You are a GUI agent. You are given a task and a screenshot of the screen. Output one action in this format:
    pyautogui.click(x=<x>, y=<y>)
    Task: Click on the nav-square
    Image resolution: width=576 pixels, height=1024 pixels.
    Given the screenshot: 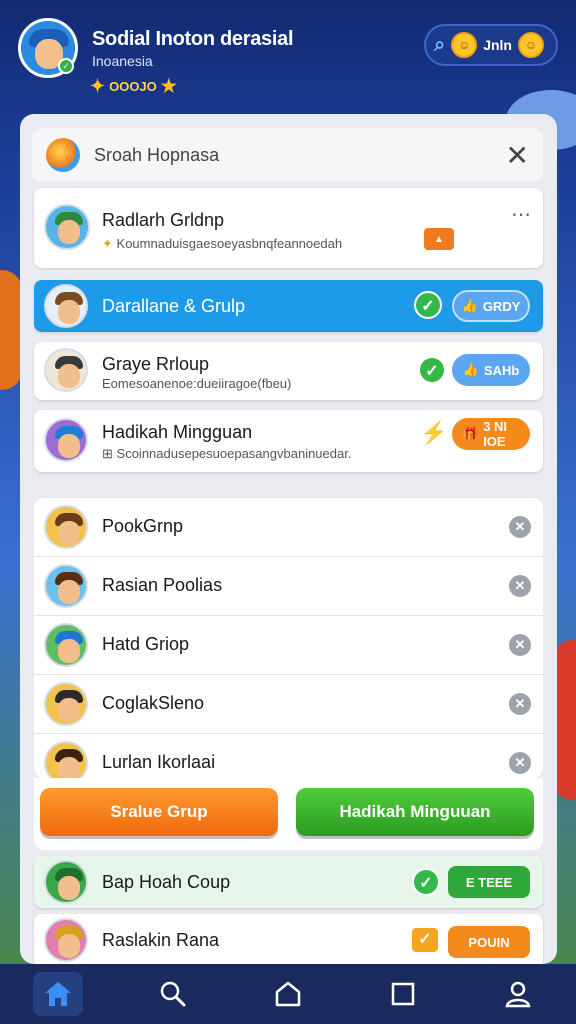 What is the action you would take?
    pyautogui.click(x=403, y=994)
    